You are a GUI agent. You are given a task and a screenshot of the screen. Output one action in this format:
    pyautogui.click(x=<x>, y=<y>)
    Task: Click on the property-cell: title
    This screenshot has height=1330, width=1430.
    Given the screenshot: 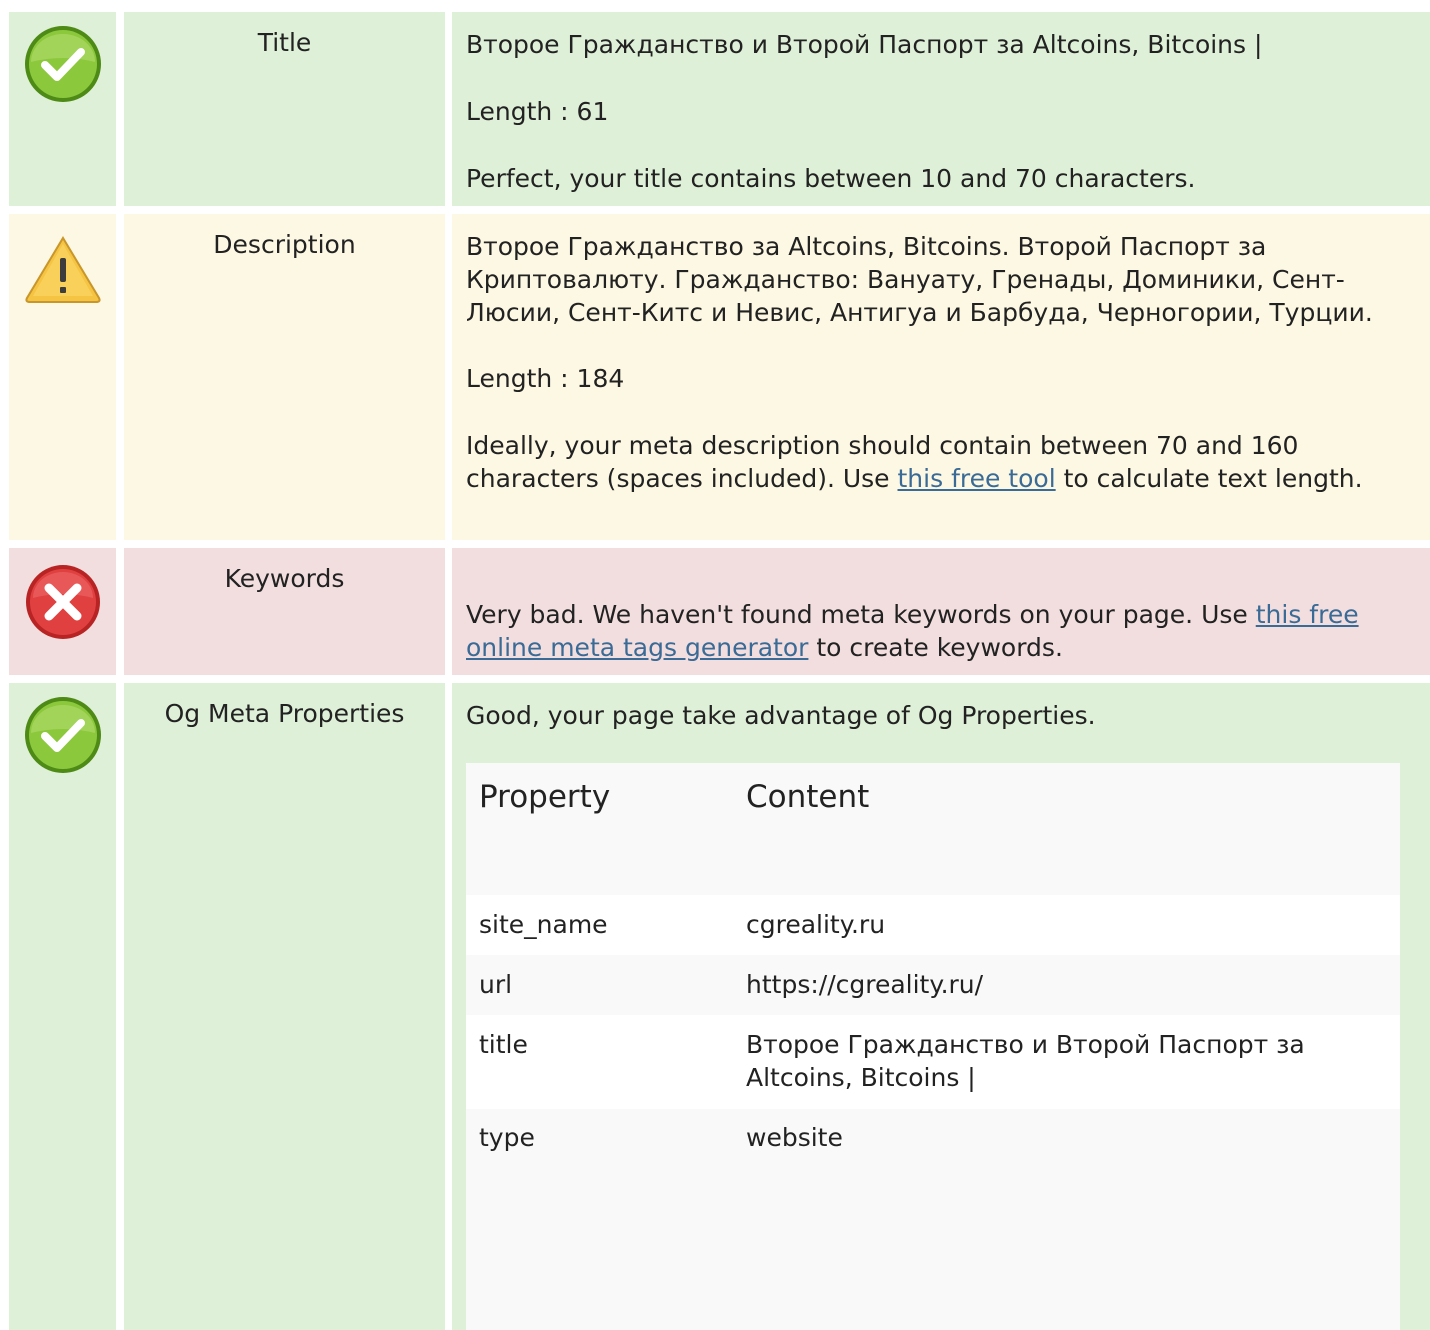 What is the action you would take?
    pyautogui.click(x=503, y=1044)
    